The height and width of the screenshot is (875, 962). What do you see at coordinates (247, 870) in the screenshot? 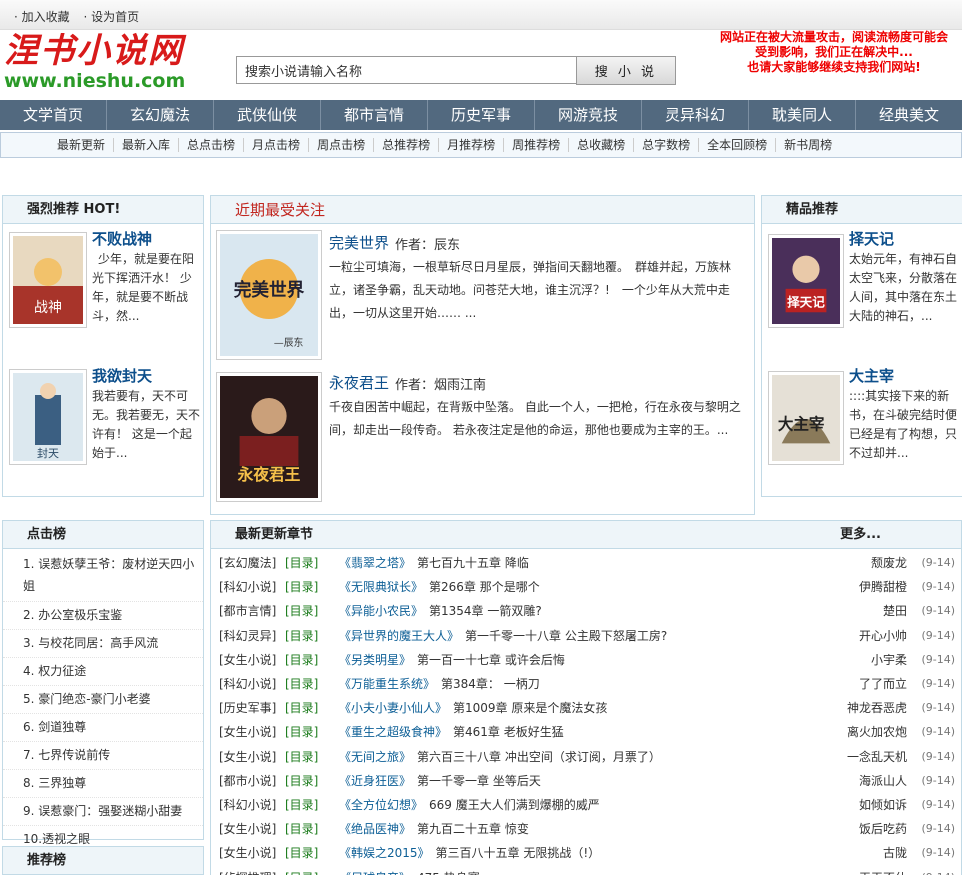
I see `update-category: [侦探推理]` at bounding box center [247, 870].